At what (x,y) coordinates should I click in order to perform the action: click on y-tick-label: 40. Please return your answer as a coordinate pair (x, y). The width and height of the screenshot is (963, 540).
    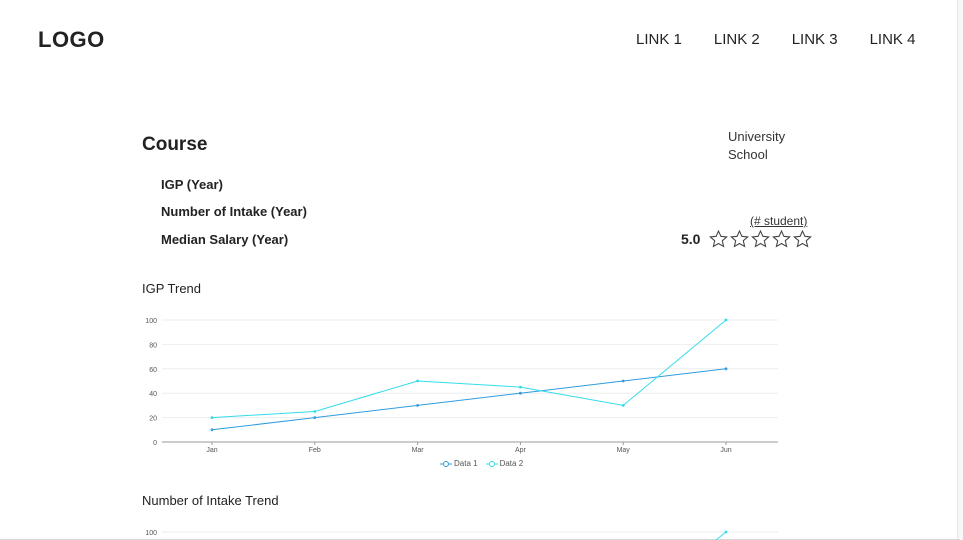
    Looking at the image, I should click on (153, 394).